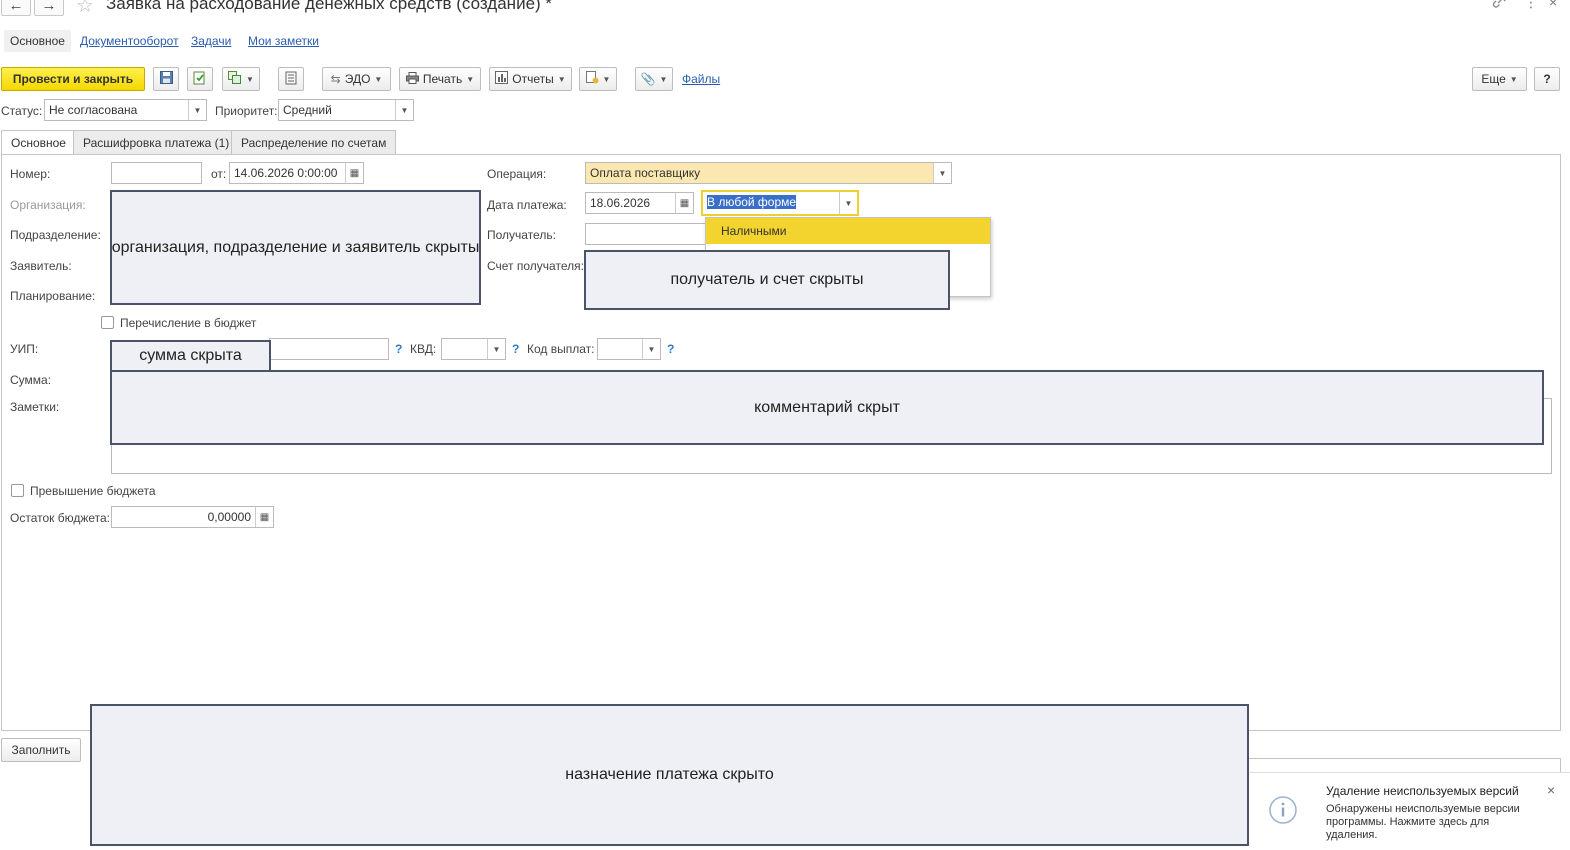  I want to click on forward-button: →, so click(49, 8).